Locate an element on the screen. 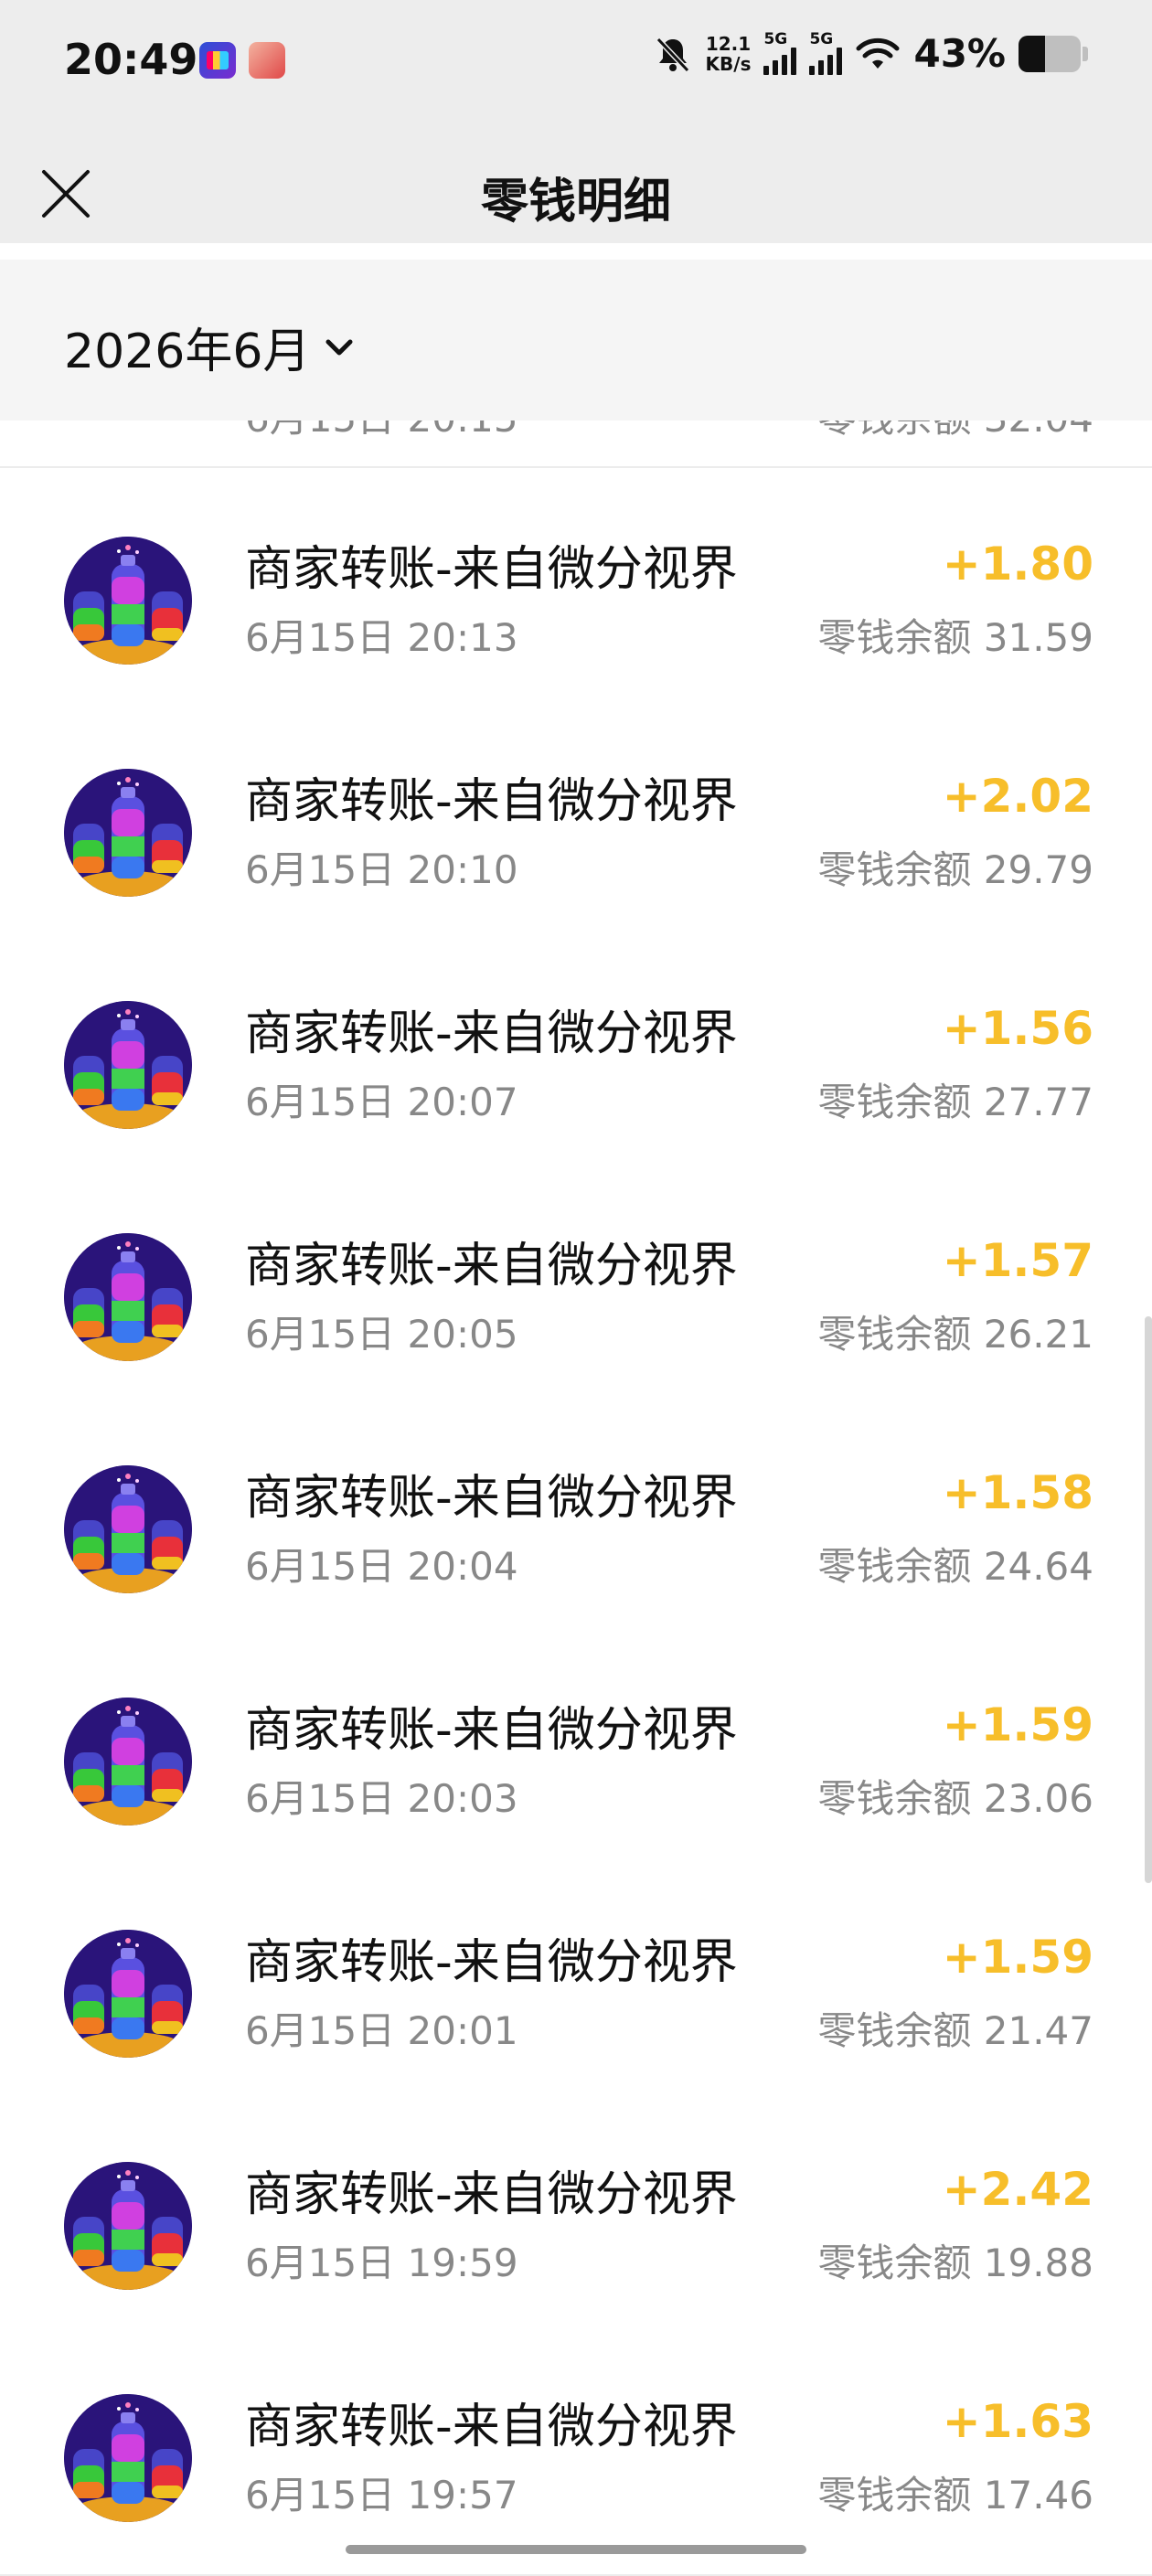  net-speed-unit: KB/s is located at coordinates (728, 63).